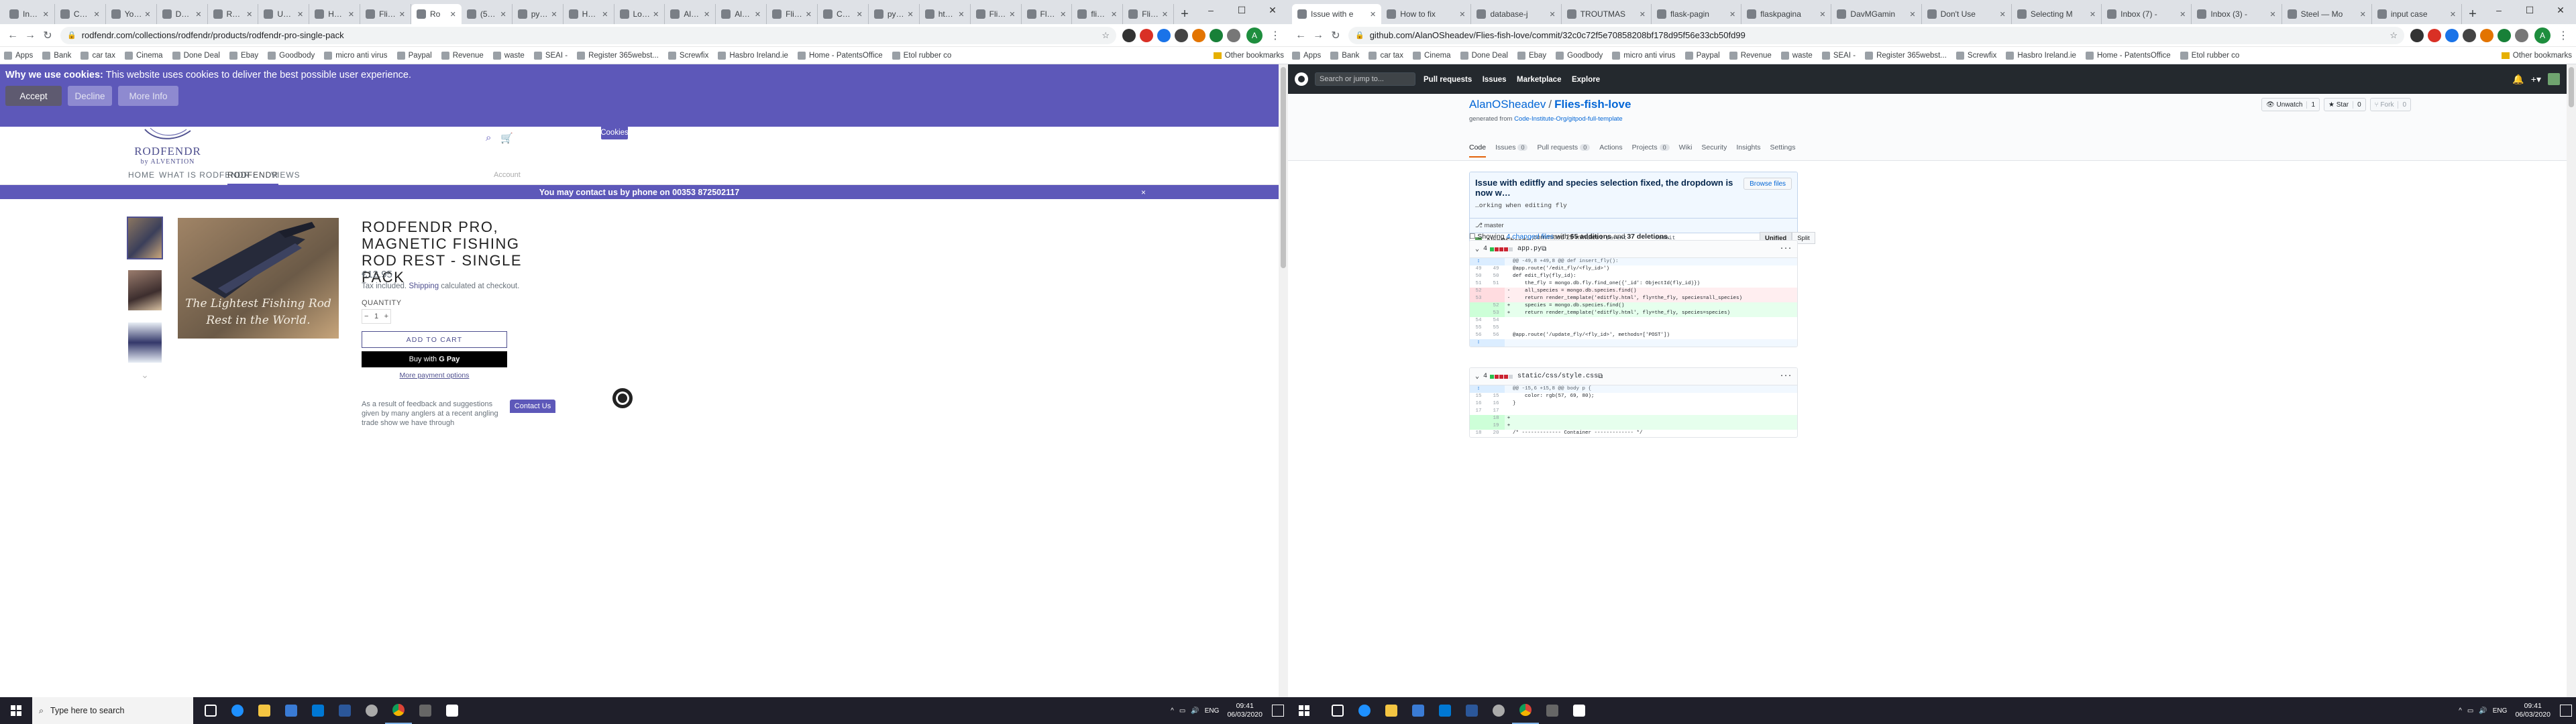 This screenshot has width=2576, height=724. What do you see at coordinates (1318, 35) in the screenshot?
I see `forward-icon: →` at bounding box center [1318, 35].